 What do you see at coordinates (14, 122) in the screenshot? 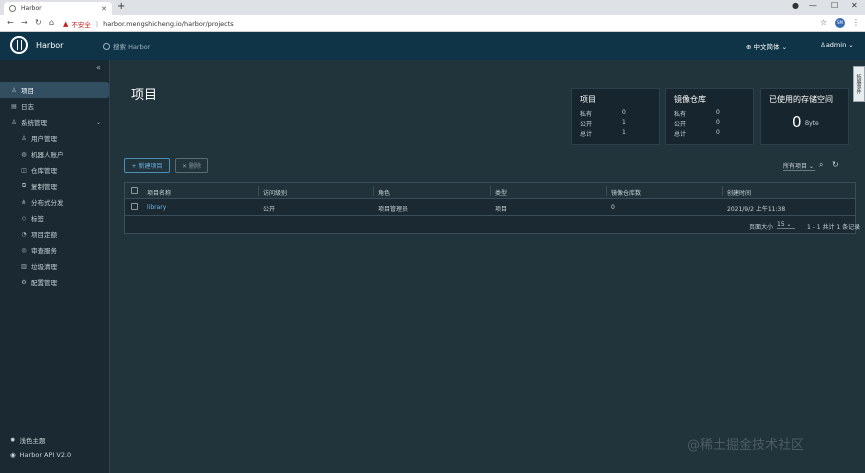
I see `admin-icon: ♙` at bounding box center [14, 122].